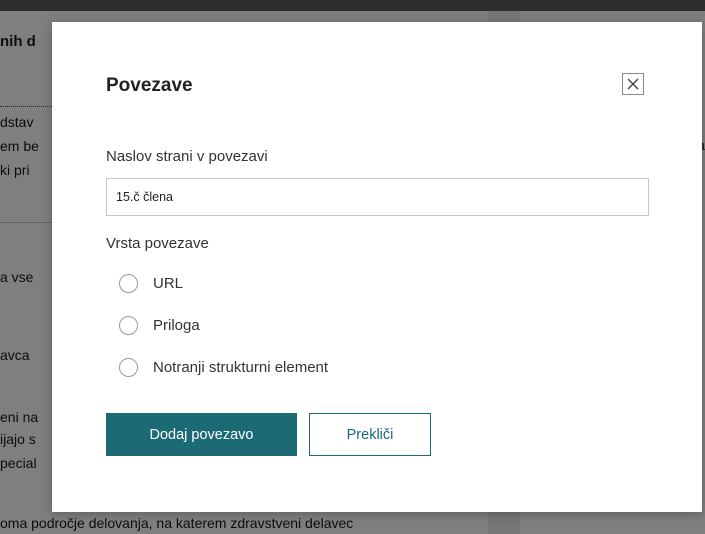 This screenshot has height=534, width=705. I want to click on link-text-input, so click(377, 197).